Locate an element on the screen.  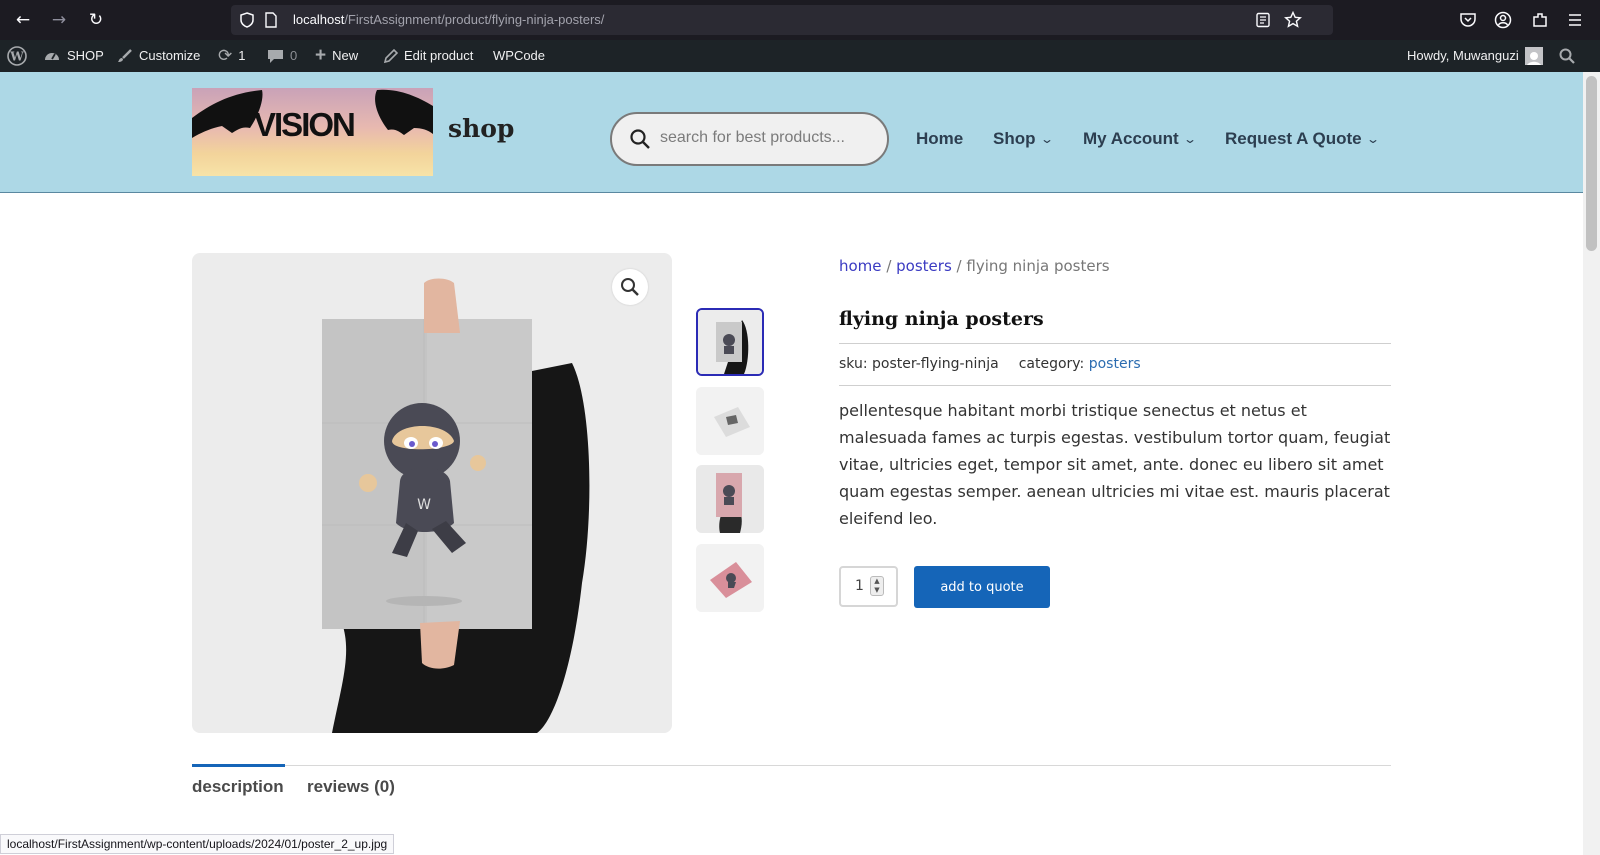
breadcrumb-category: posters is located at coordinates (924, 266).